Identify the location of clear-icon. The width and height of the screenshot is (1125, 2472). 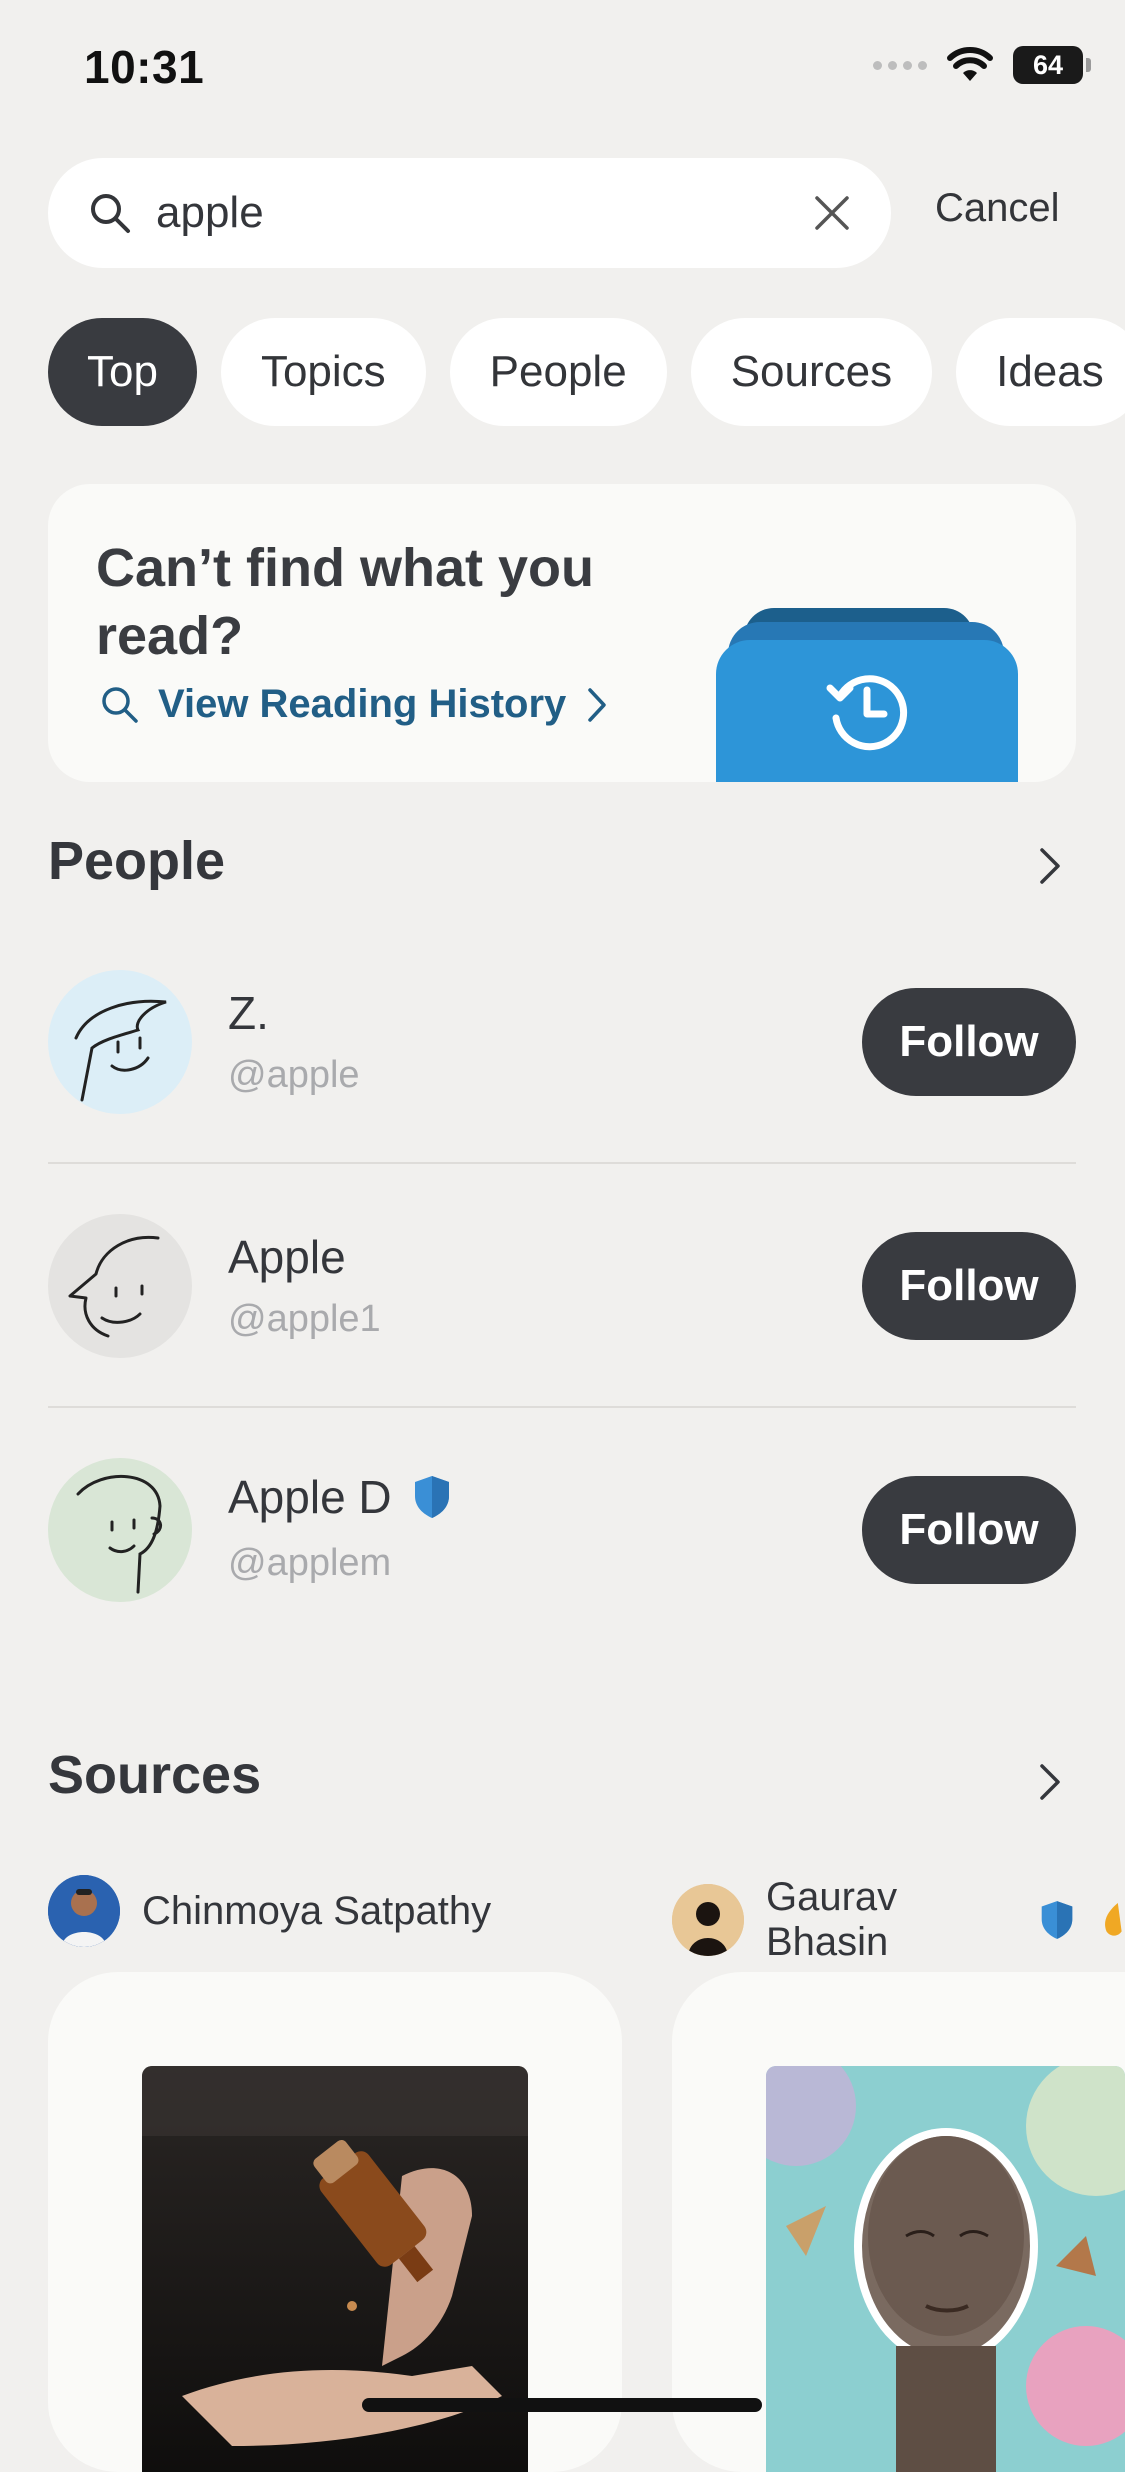
(832, 213).